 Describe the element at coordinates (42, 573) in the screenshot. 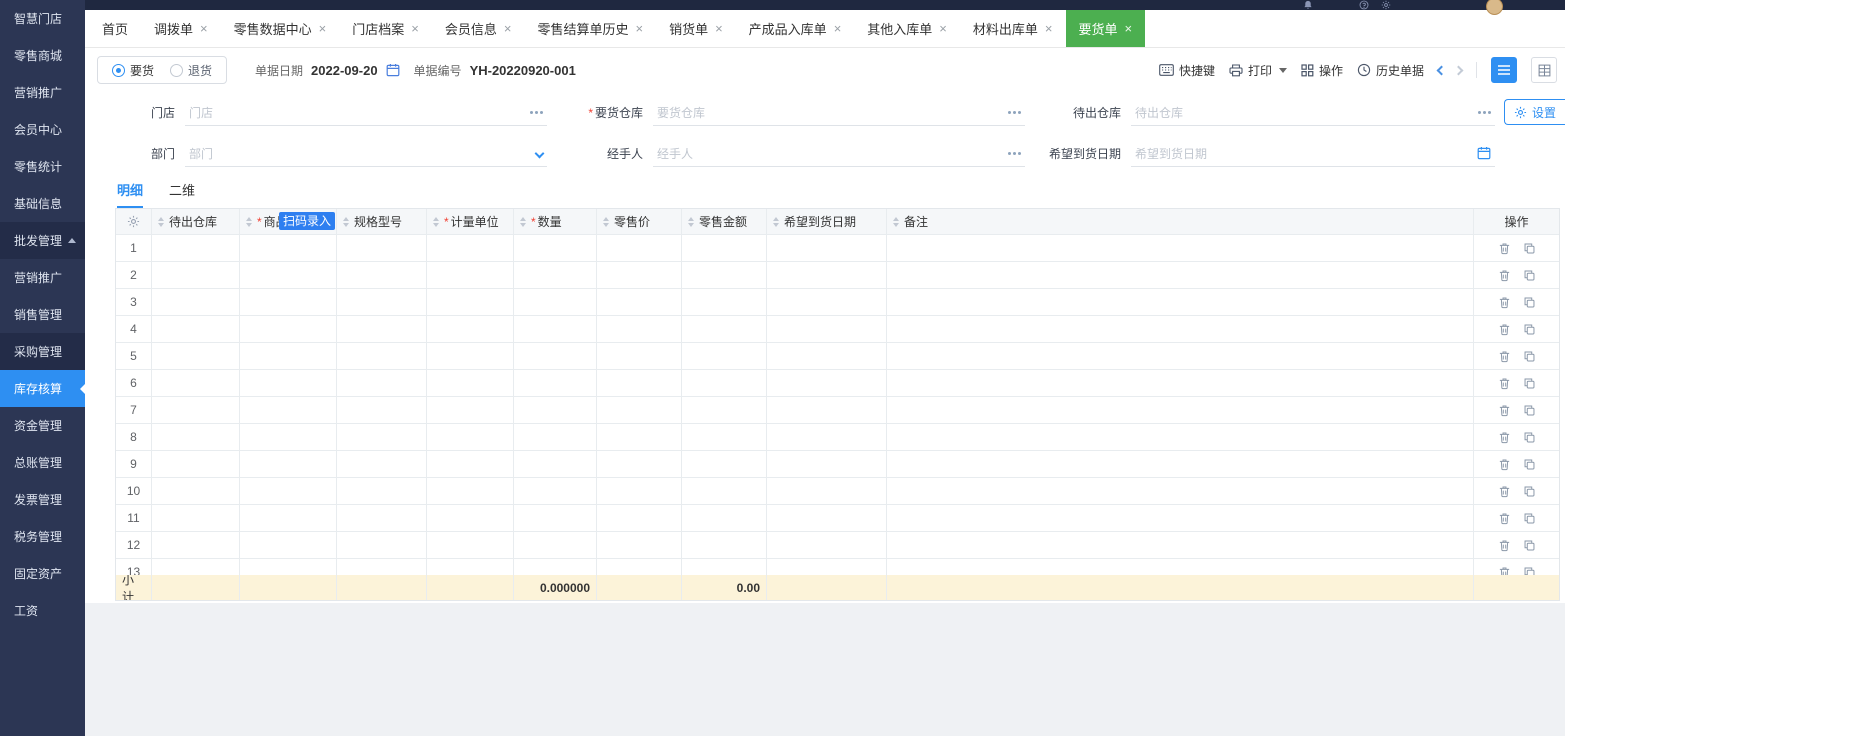

I see `sidebar-item-fixed-assets: 固定资产` at that location.